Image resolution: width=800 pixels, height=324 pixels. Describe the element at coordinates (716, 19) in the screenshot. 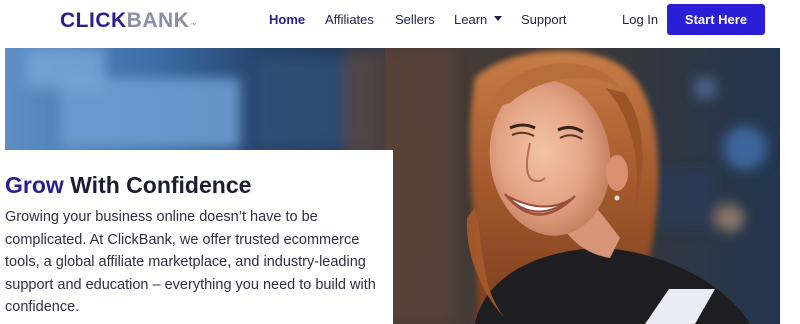

I see `start-here-button: Start Here` at that location.